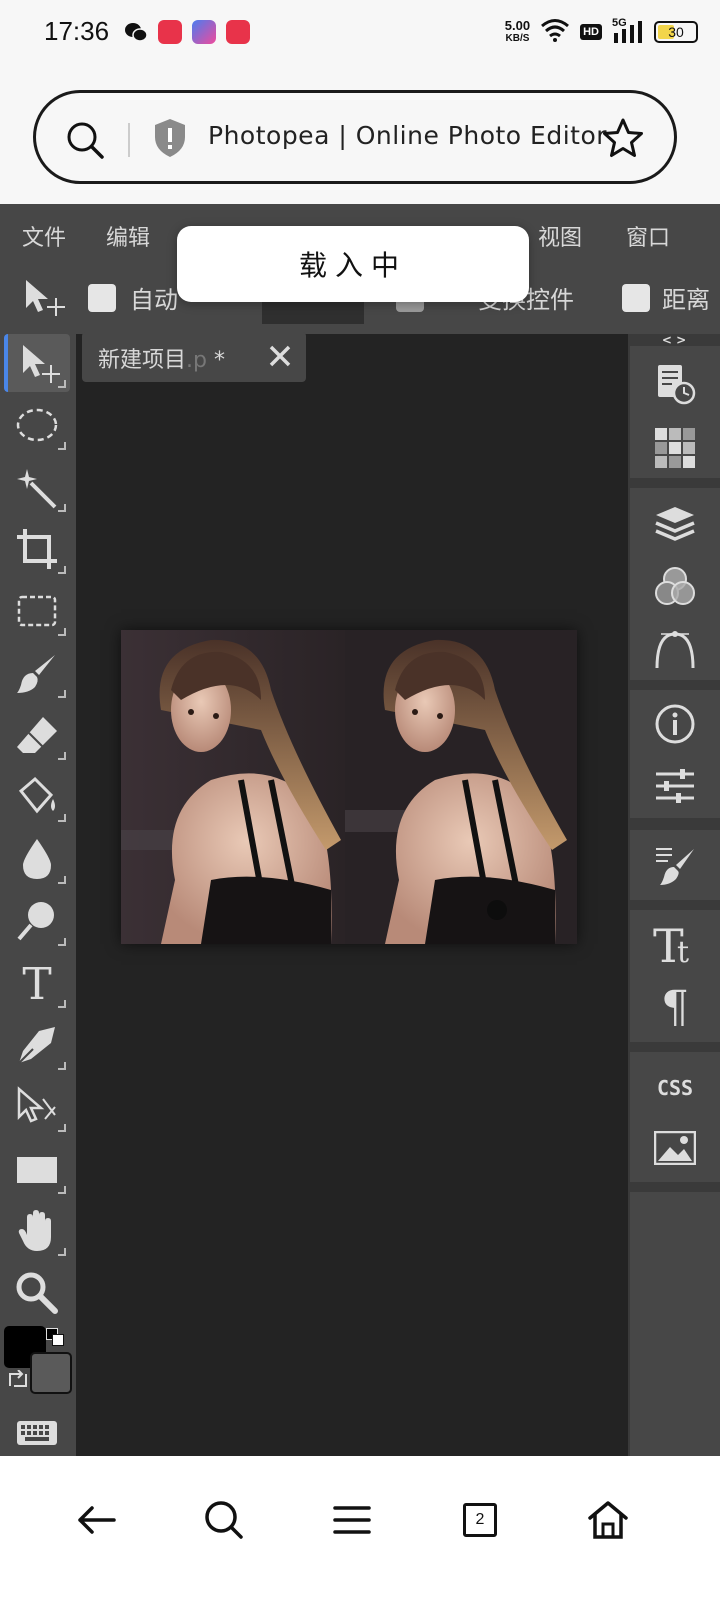  What do you see at coordinates (238, 32) in the screenshot?
I see `xiaohongshu-app-icon` at bounding box center [238, 32].